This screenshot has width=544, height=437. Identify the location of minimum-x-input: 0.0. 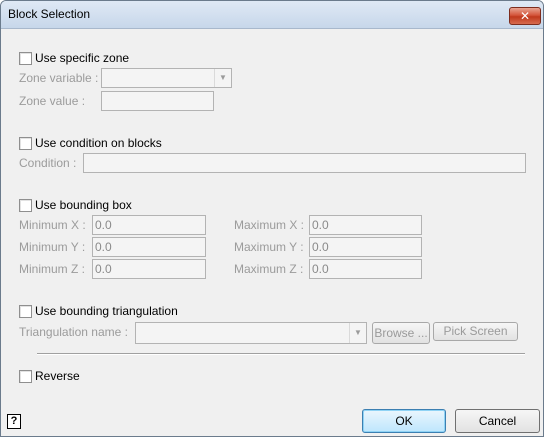
(149, 225).